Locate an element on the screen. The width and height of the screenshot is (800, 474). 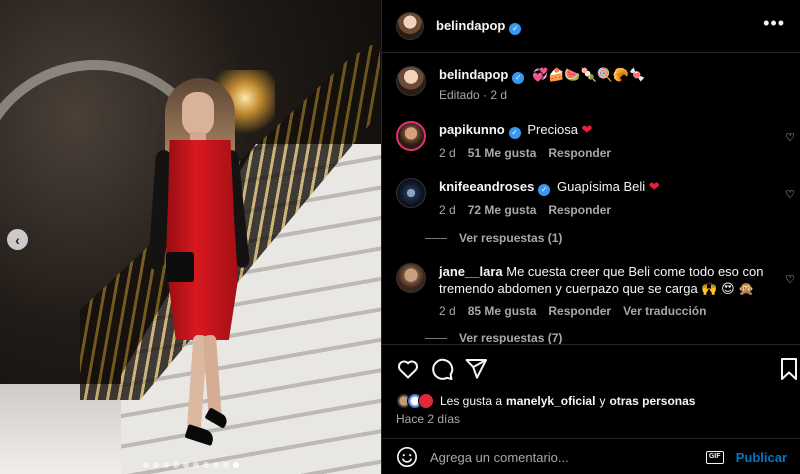
chevron-left-icon: ‹ is located at coordinates (17, 239).